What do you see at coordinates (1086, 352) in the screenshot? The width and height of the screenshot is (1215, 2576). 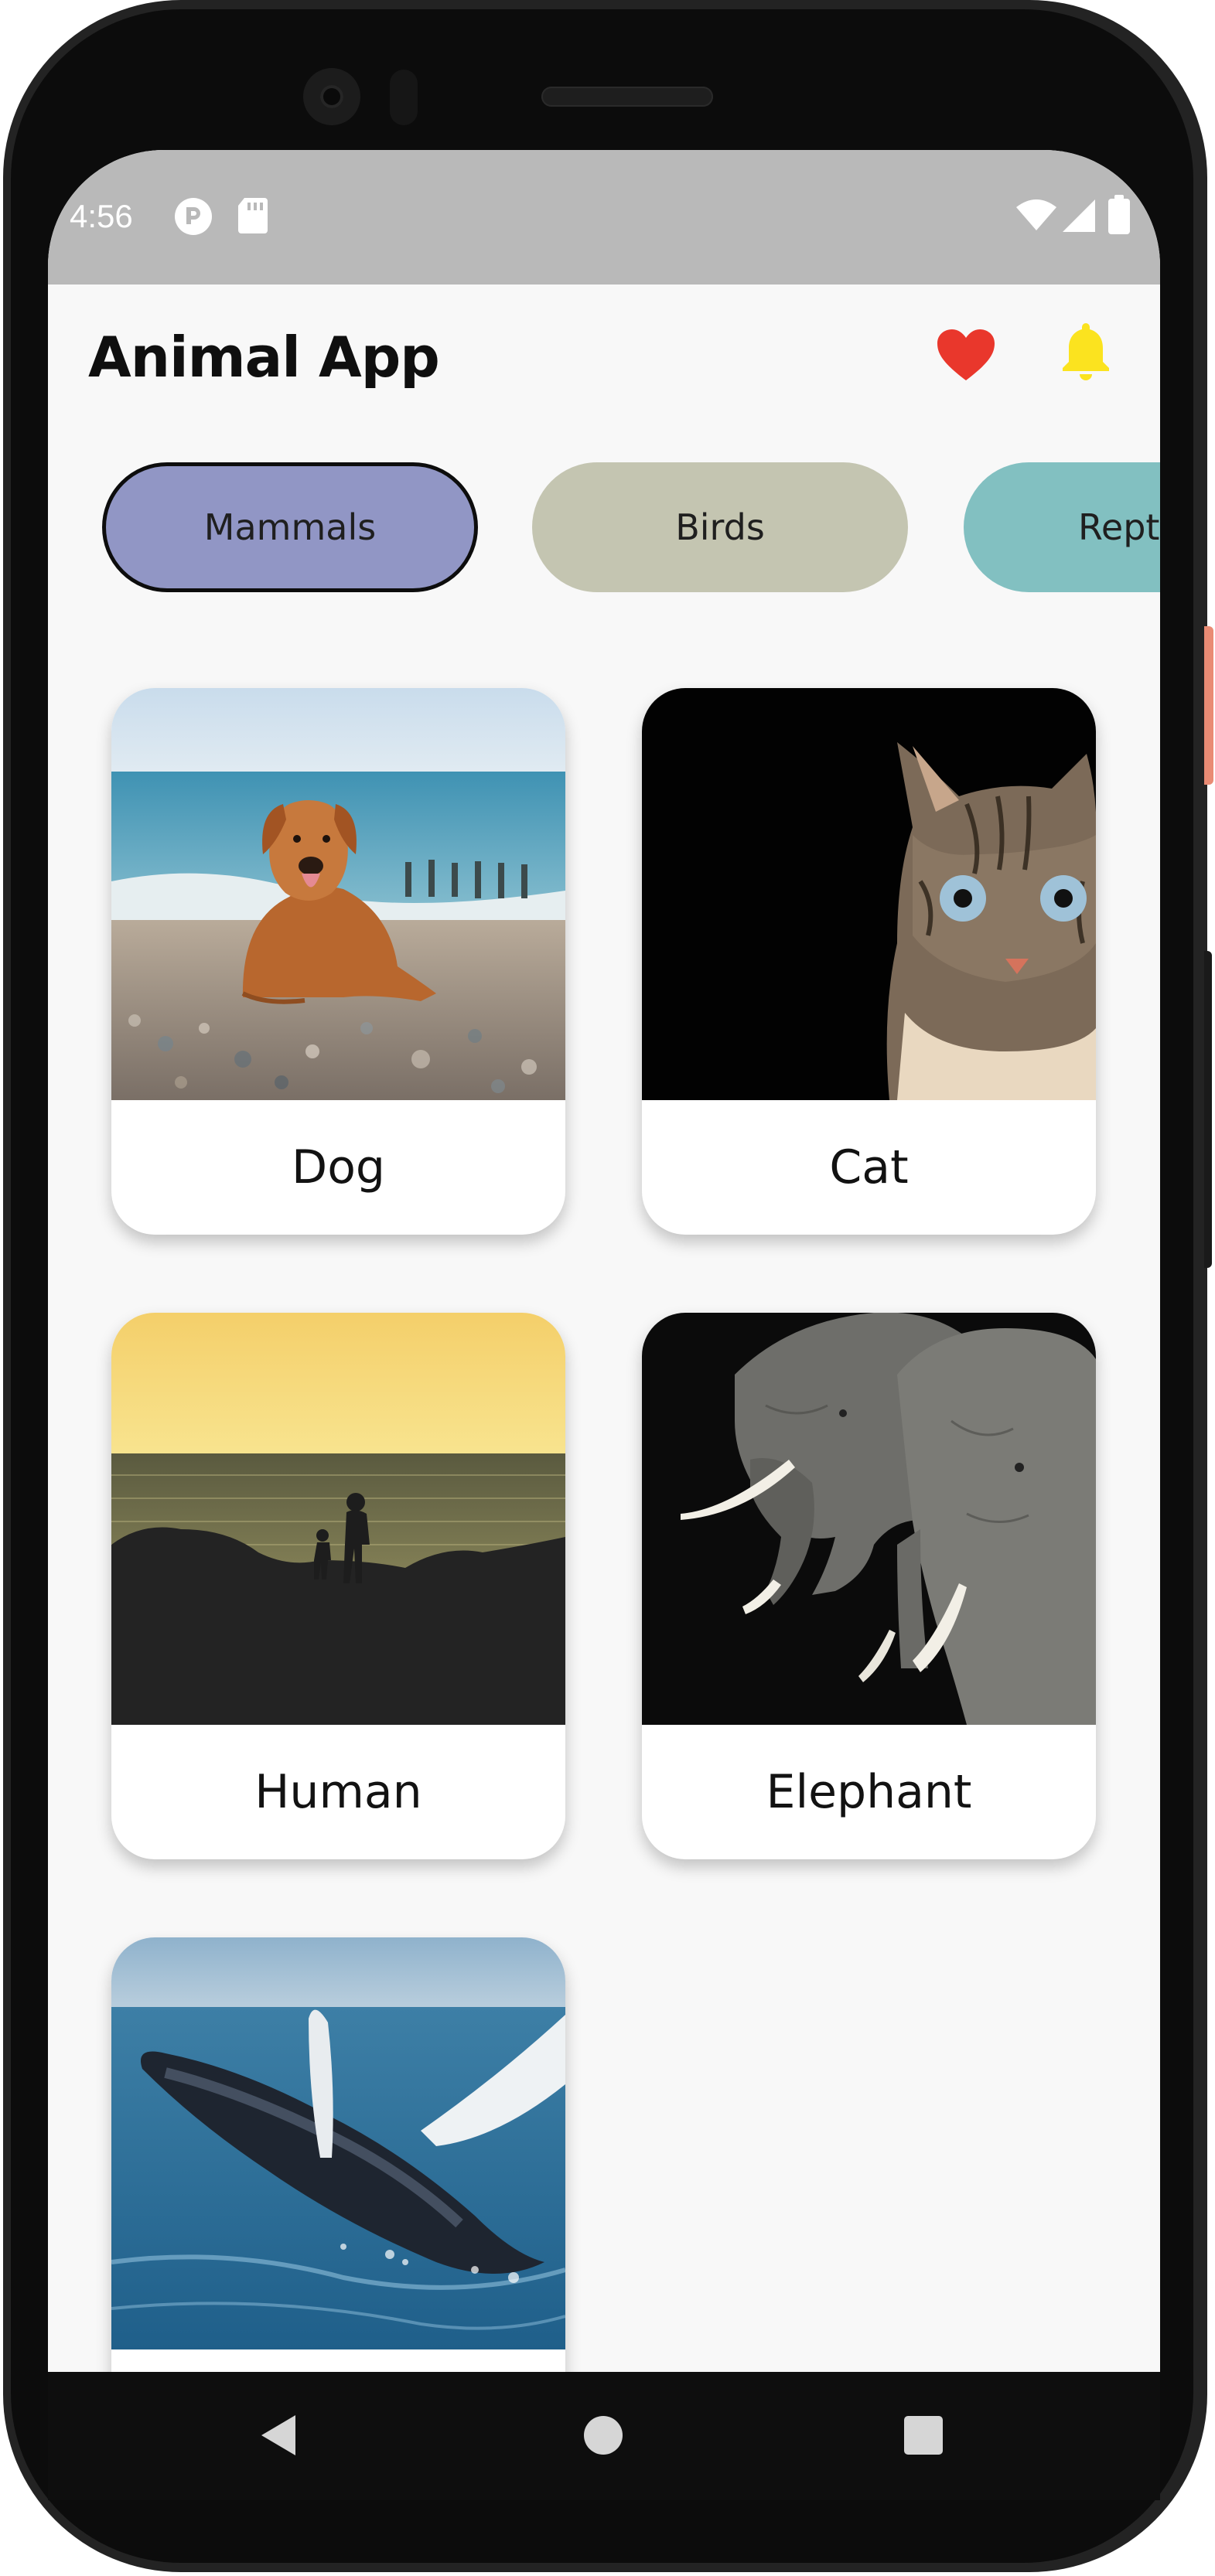 I see `bell-icon` at bounding box center [1086, 352].